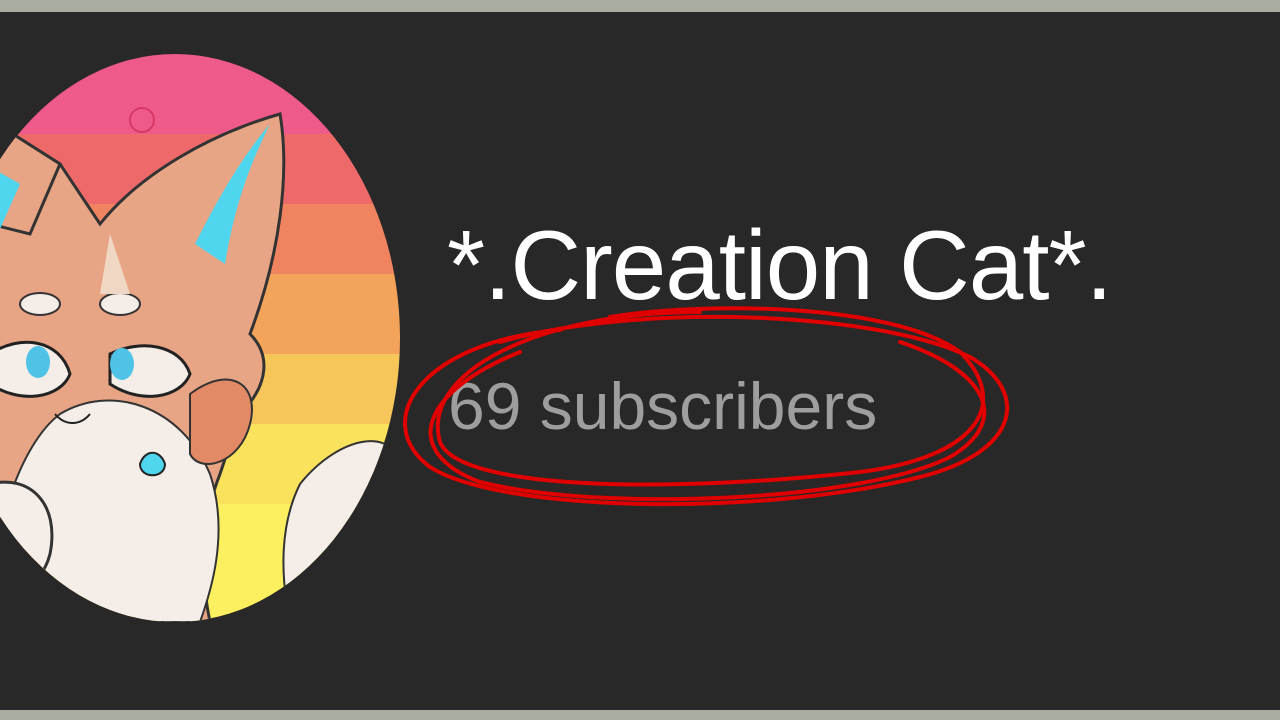  Describe the element at coordinates (780, 265) in the screenshot. I see `channel-name: *.Creation Cat*.` at that location.